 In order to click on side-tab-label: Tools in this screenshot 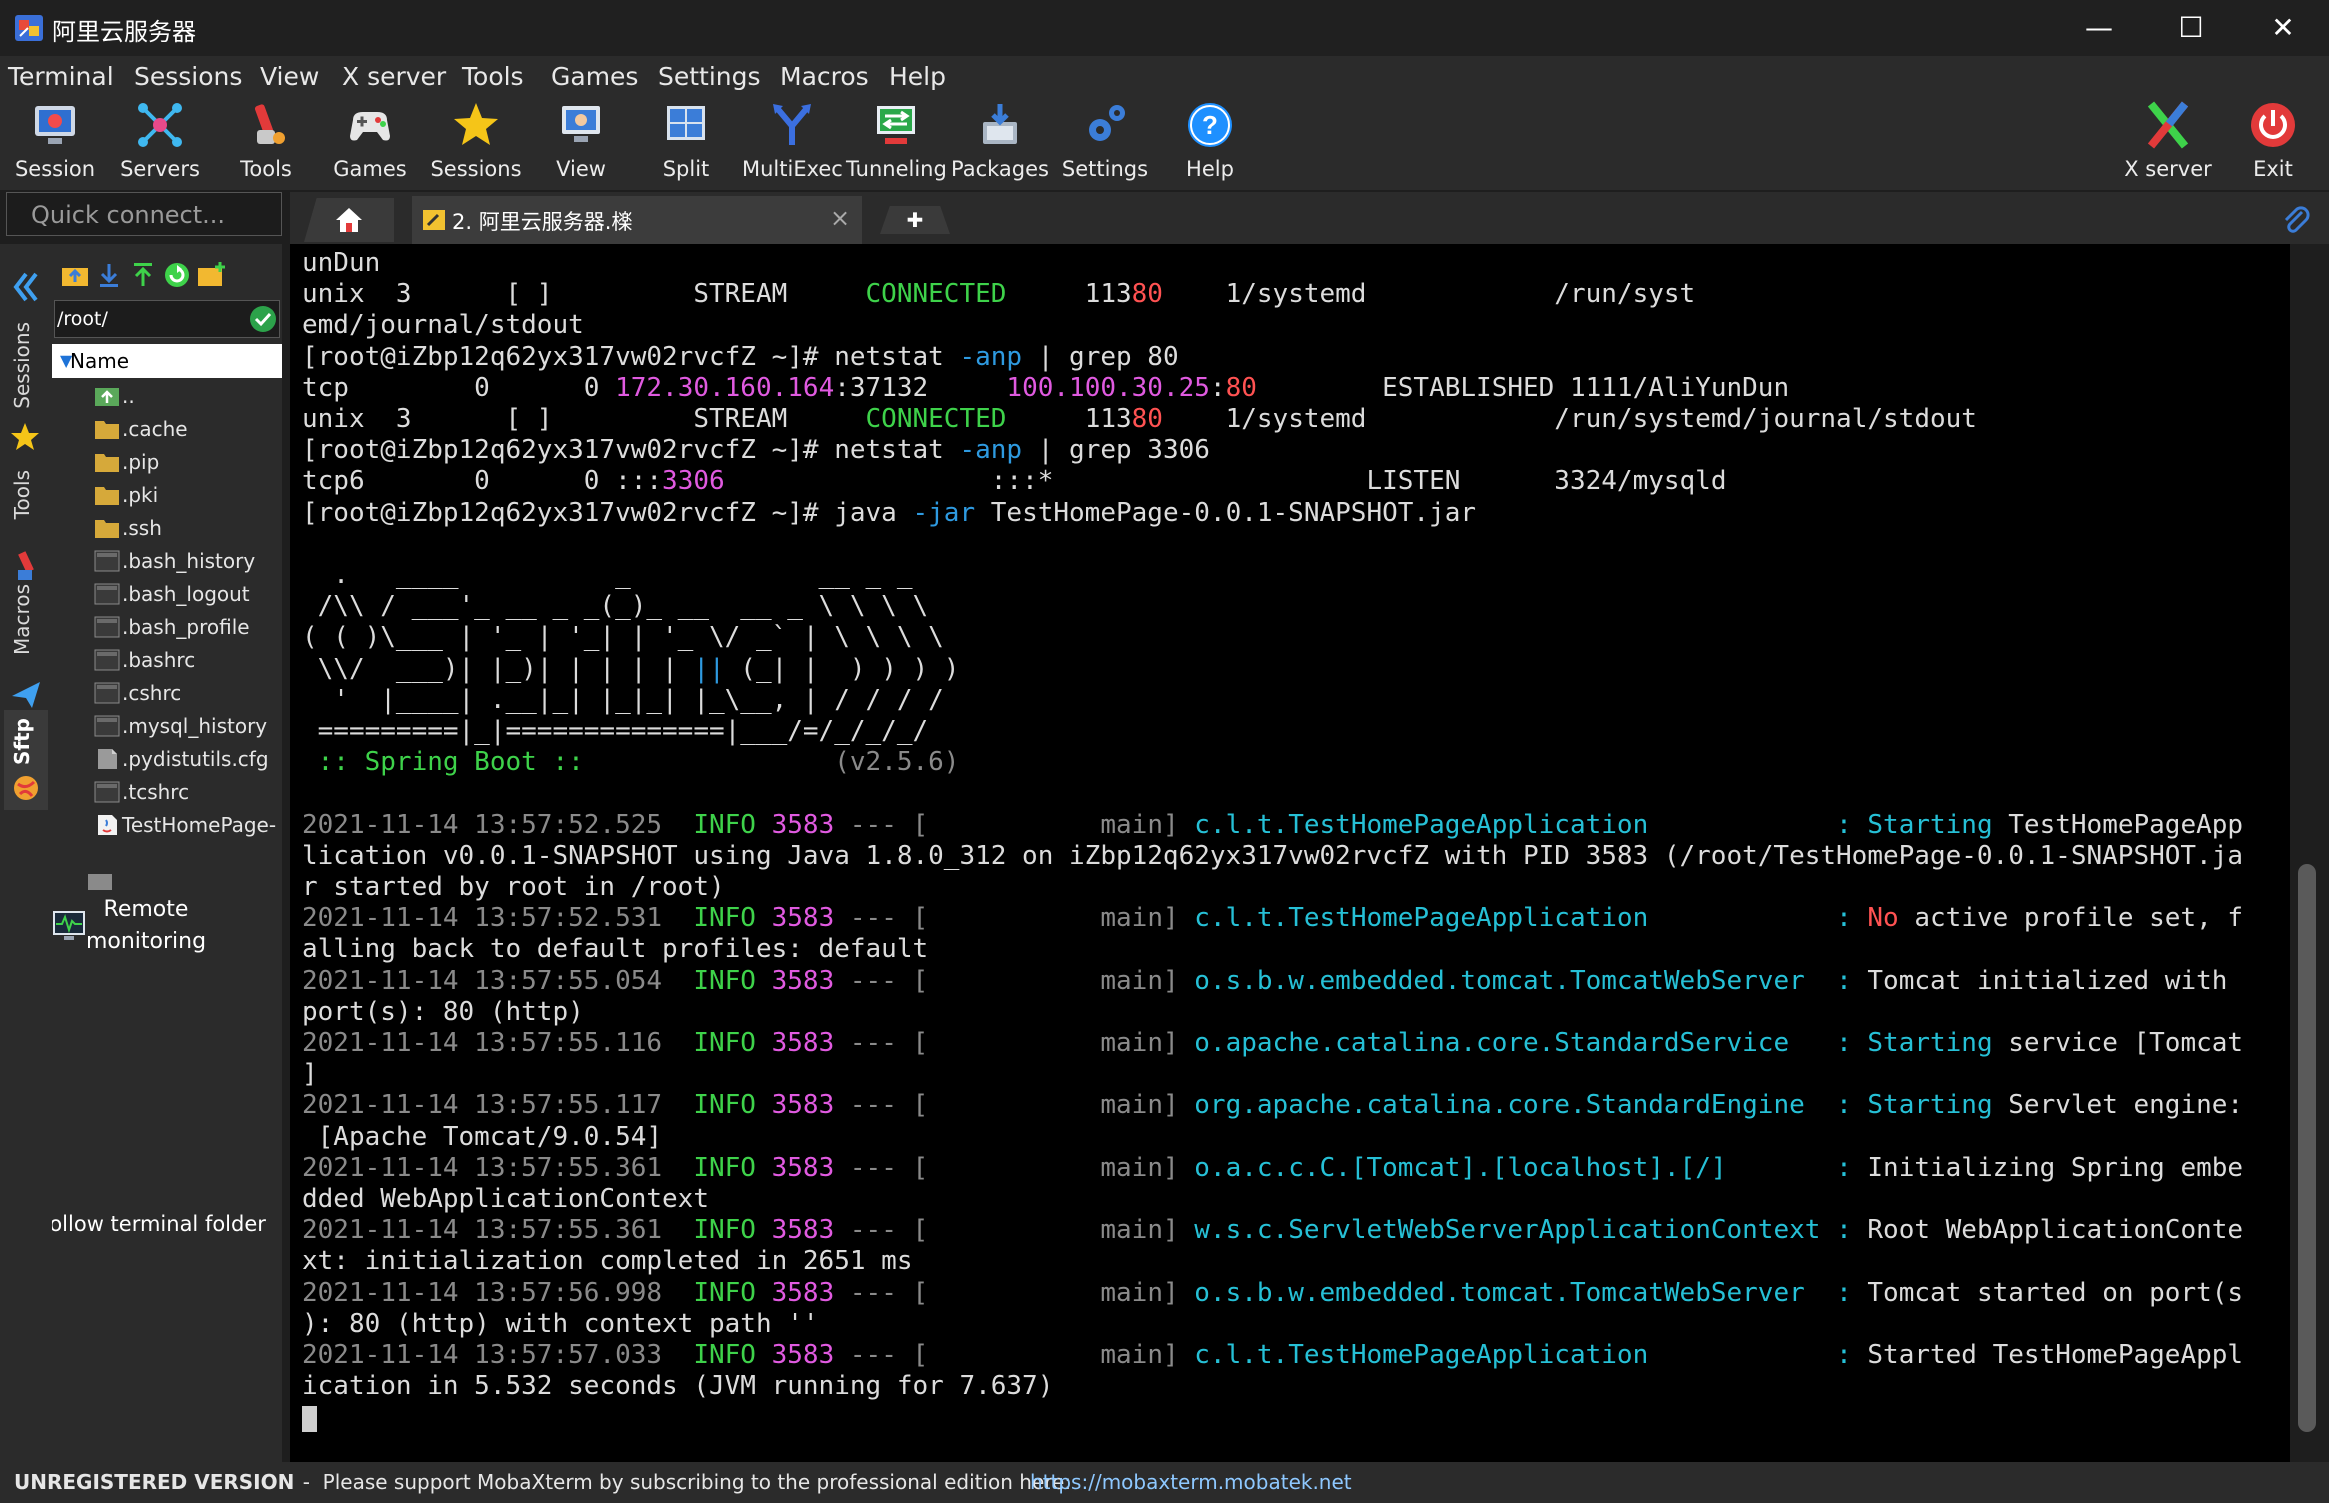, I will do `click(22, 495)`.